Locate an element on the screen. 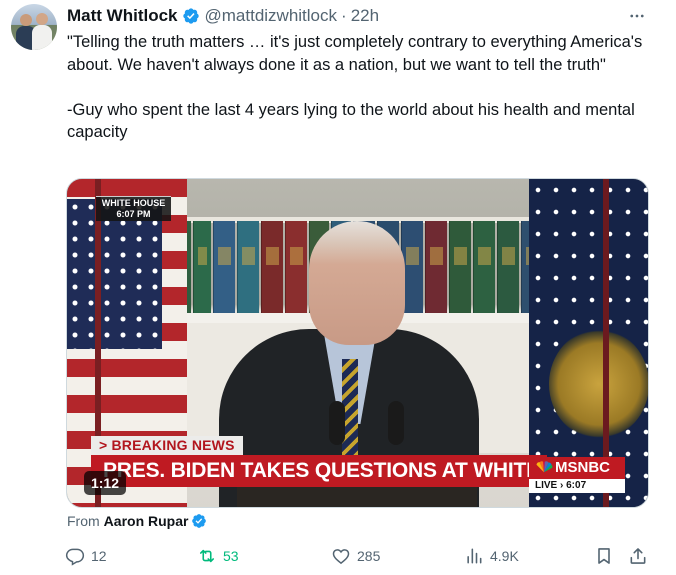  views-icon is located at coordinates (474, 556).